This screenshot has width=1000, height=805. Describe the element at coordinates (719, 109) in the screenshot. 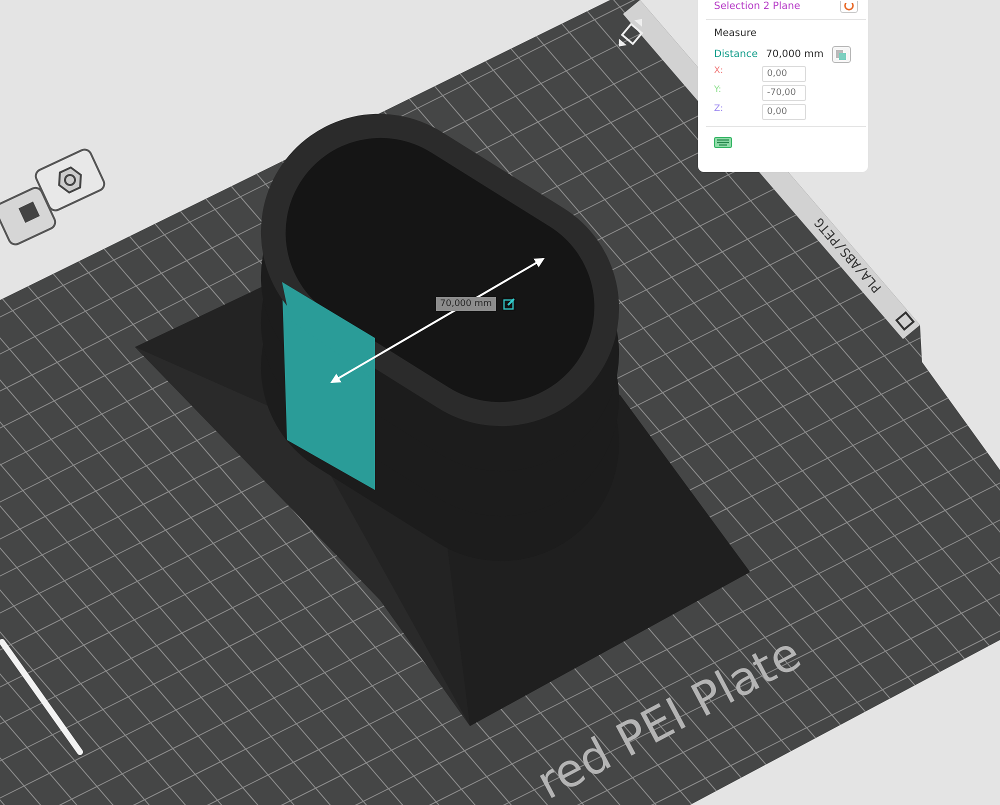

I see `axis-label: Z:` at that location.